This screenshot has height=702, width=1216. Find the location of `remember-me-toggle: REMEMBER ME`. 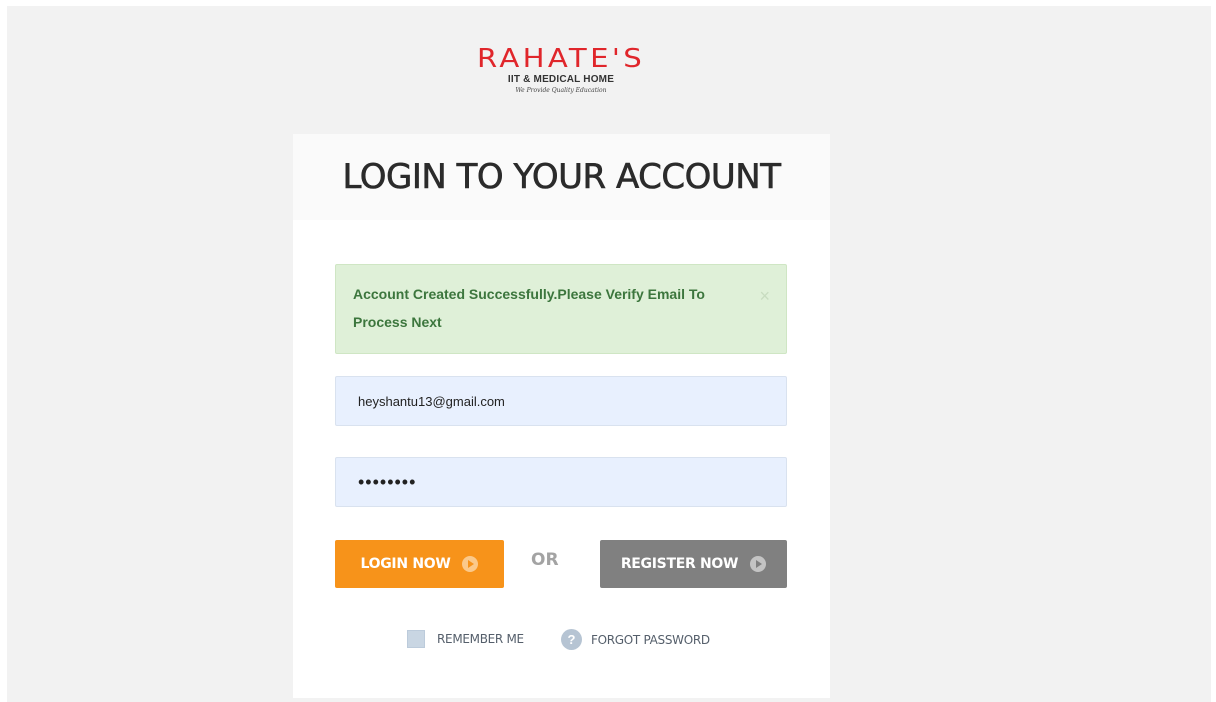

remember-me-toggle: REMEMBER ME is located at coordinates (465, 639).